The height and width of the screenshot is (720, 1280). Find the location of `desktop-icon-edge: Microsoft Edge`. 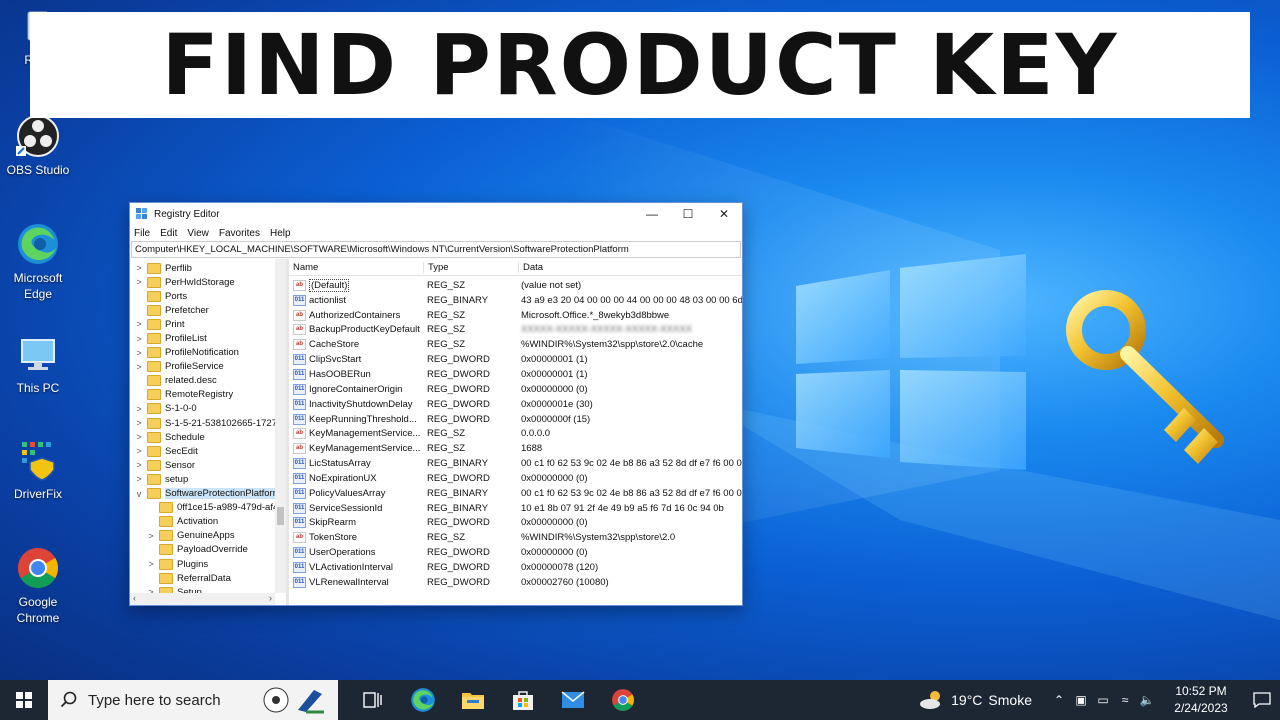

desktop-icon-edge: Microsoft Edge is located at coordinates (38, 262).